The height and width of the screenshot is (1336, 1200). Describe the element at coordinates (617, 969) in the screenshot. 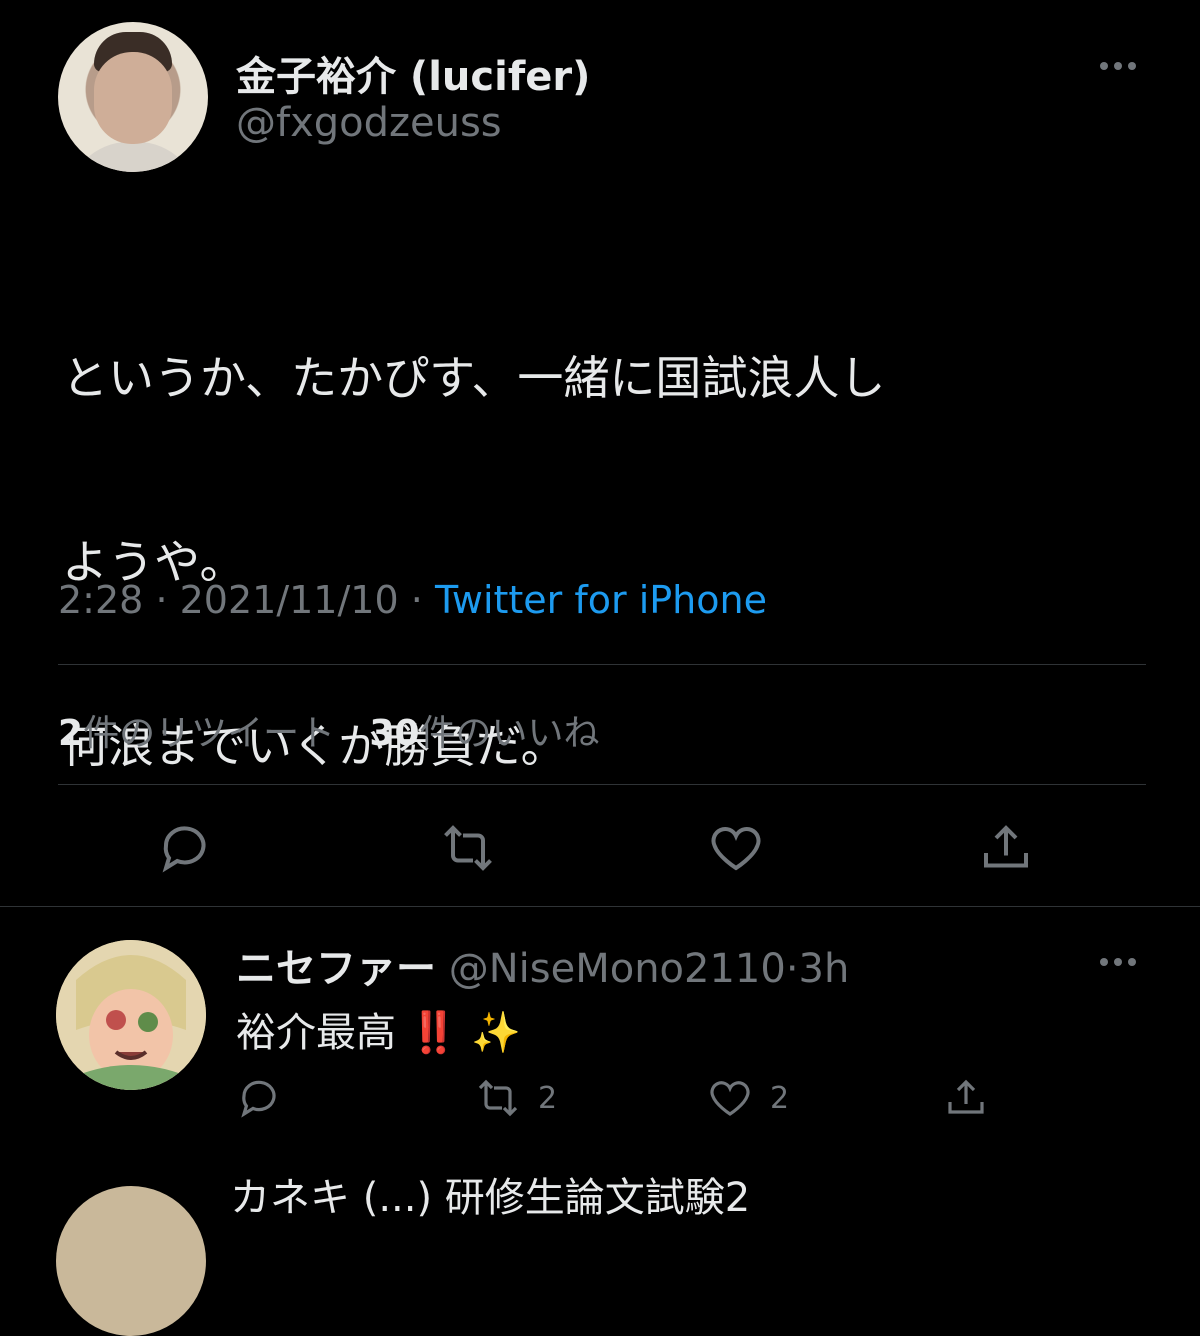

I see `reply-author-handle: @NiseMono2110` at that location.